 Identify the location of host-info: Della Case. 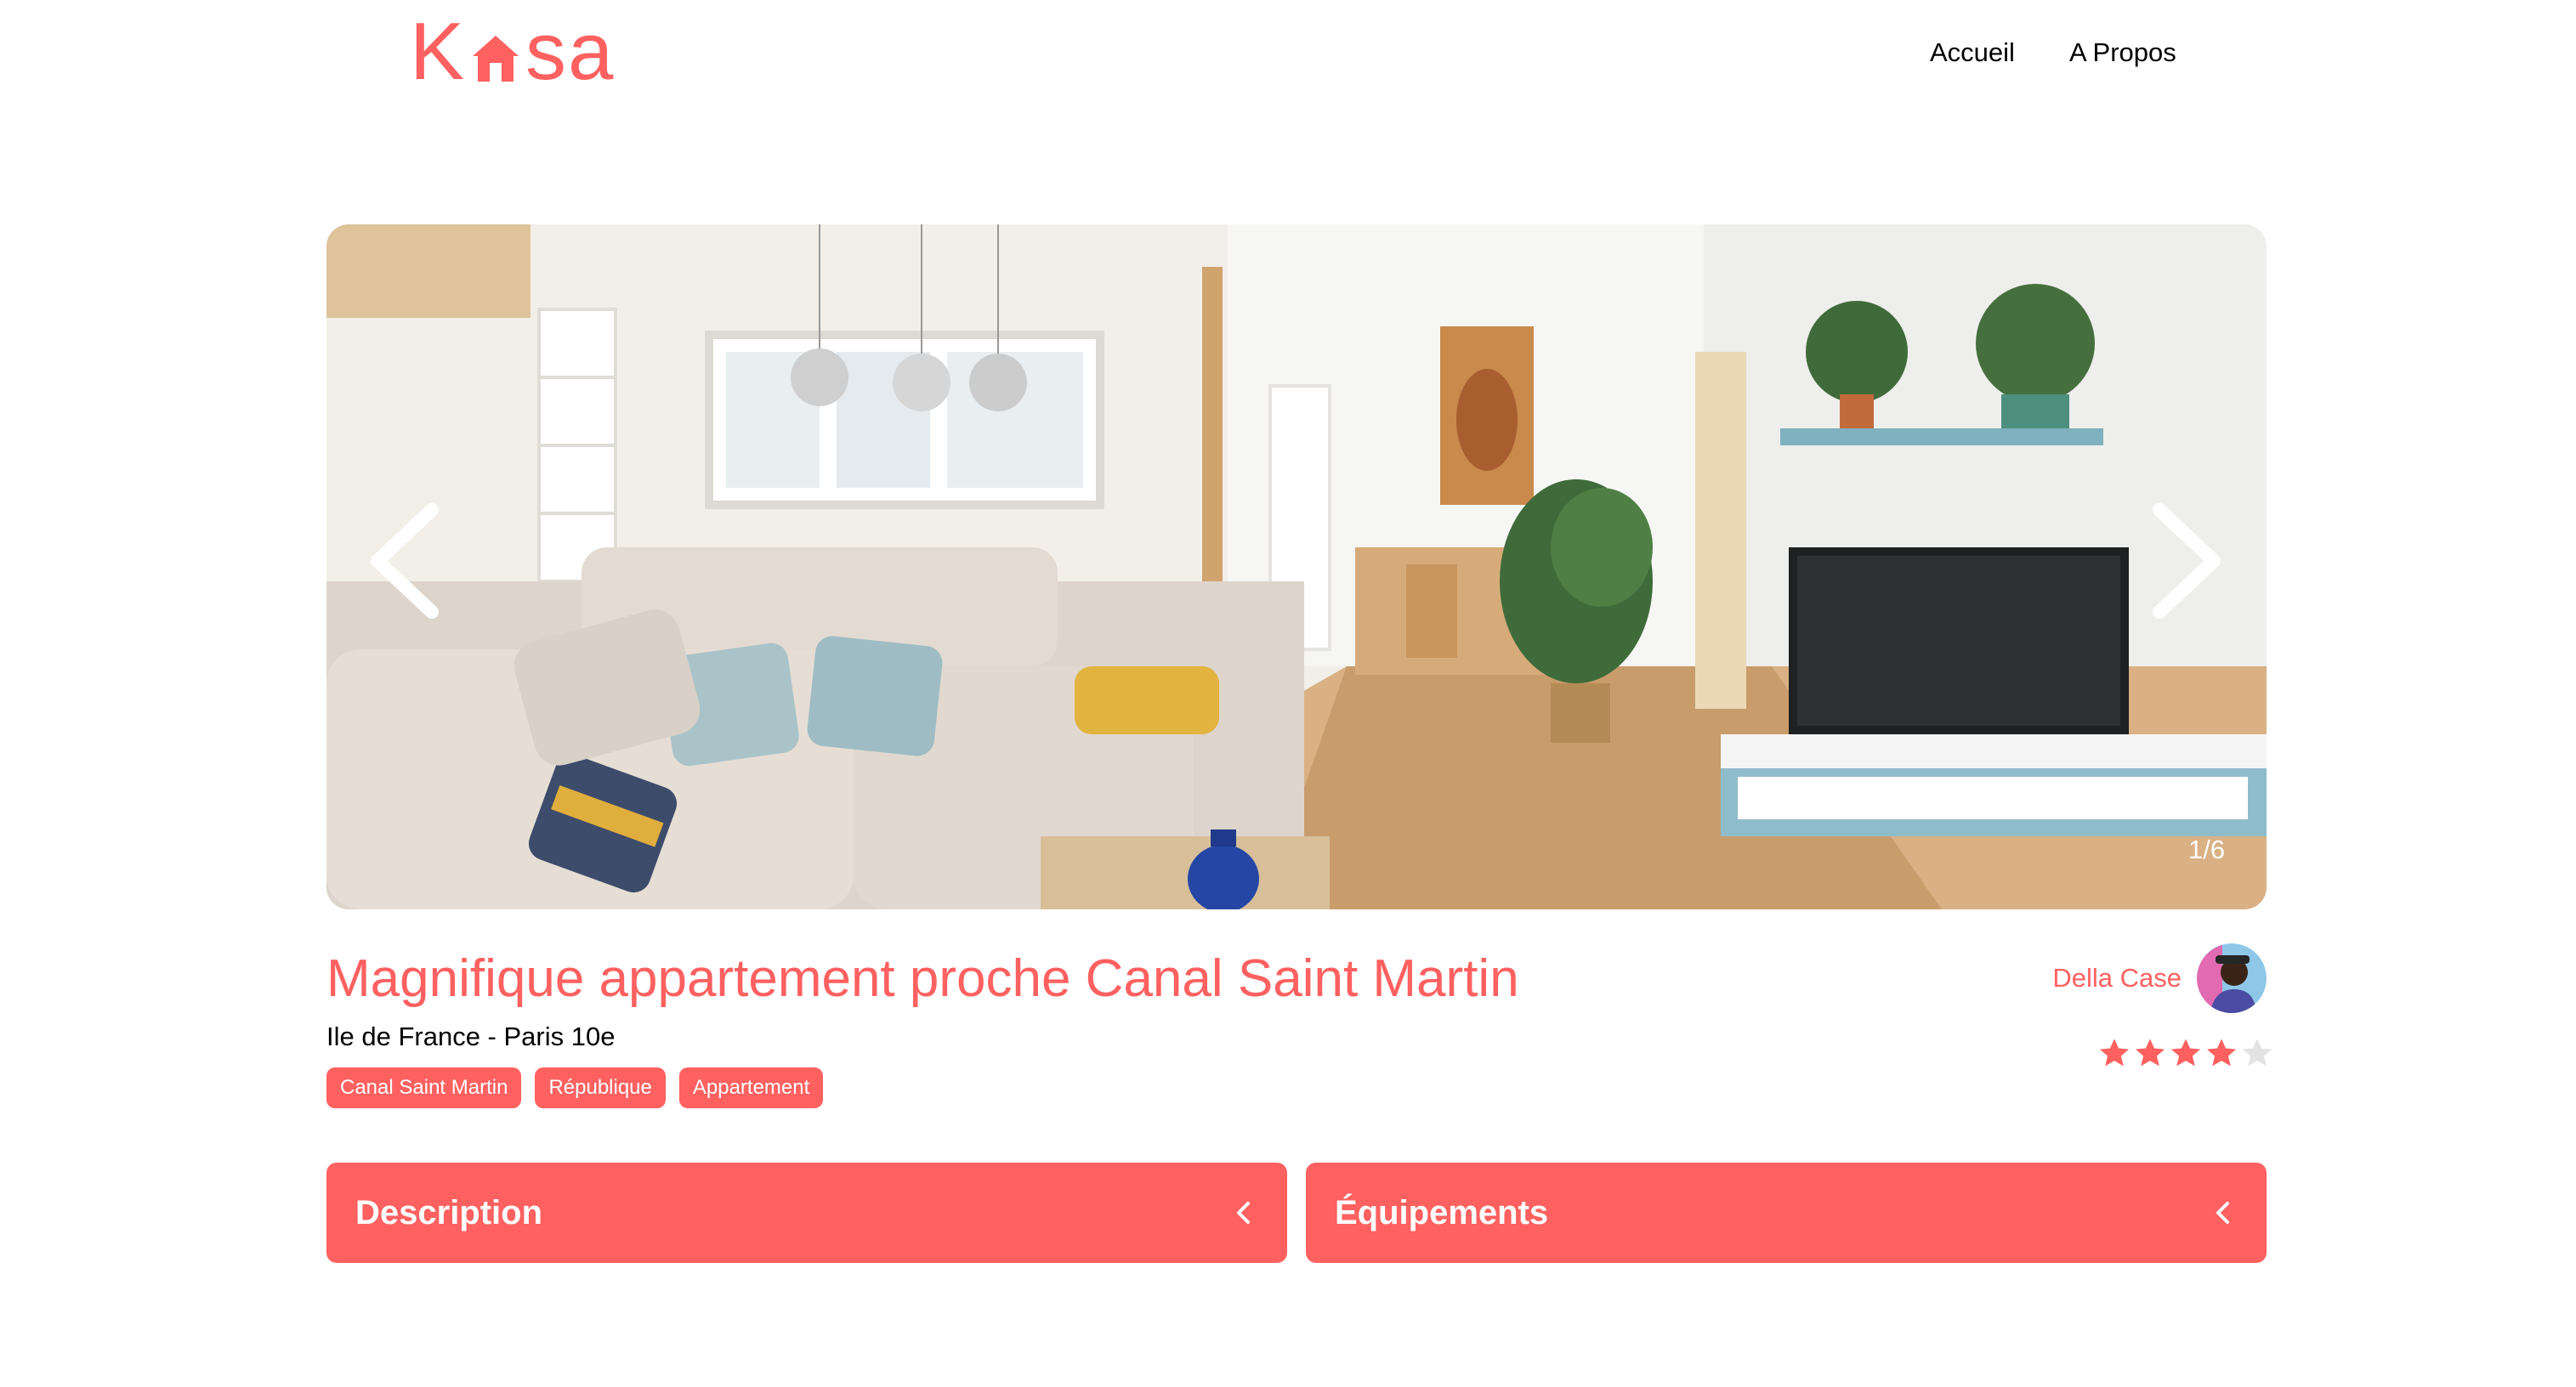
(2160, 978).